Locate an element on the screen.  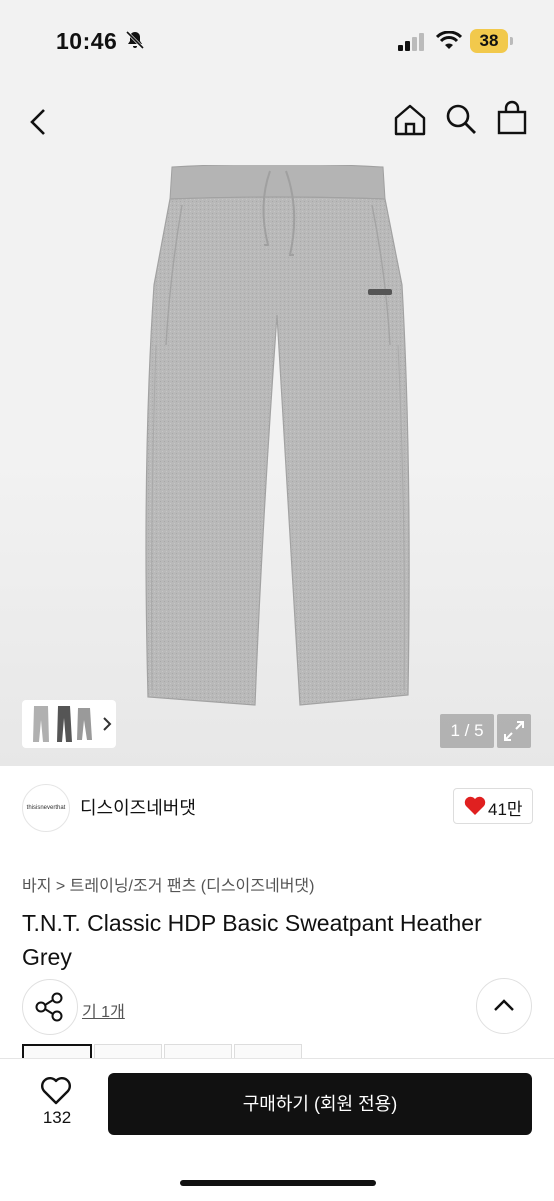
shop-name: 디스이즈네버댓 is located at coordinates (138, 807).